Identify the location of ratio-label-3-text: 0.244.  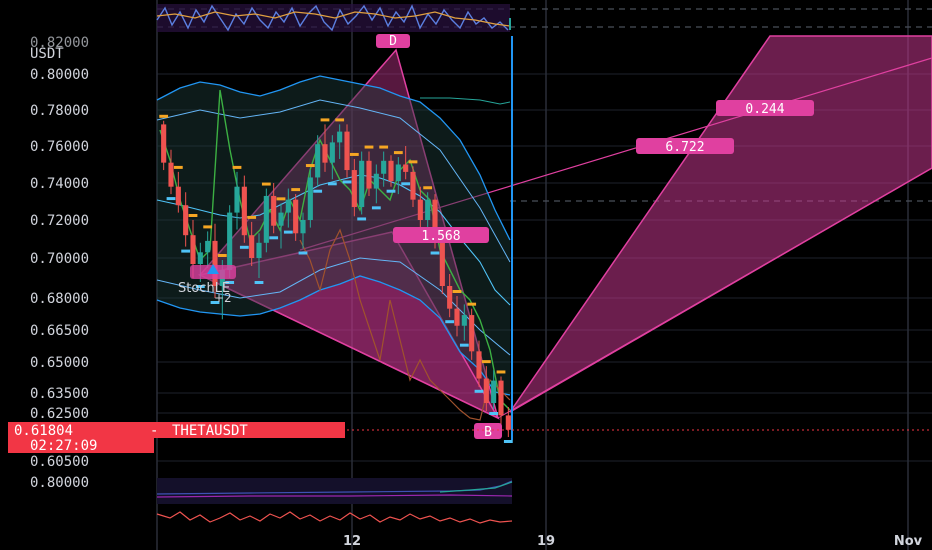
(764, 109).